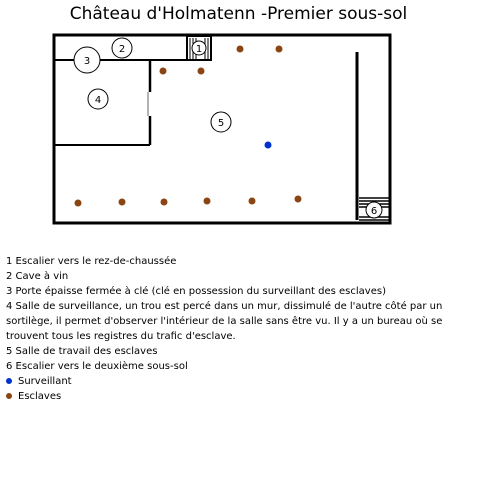 This screenshot has height=486, width=477. Describe the element at coordinates (268, 145) in the screenshot. I see `surveillant-marker` at that location.